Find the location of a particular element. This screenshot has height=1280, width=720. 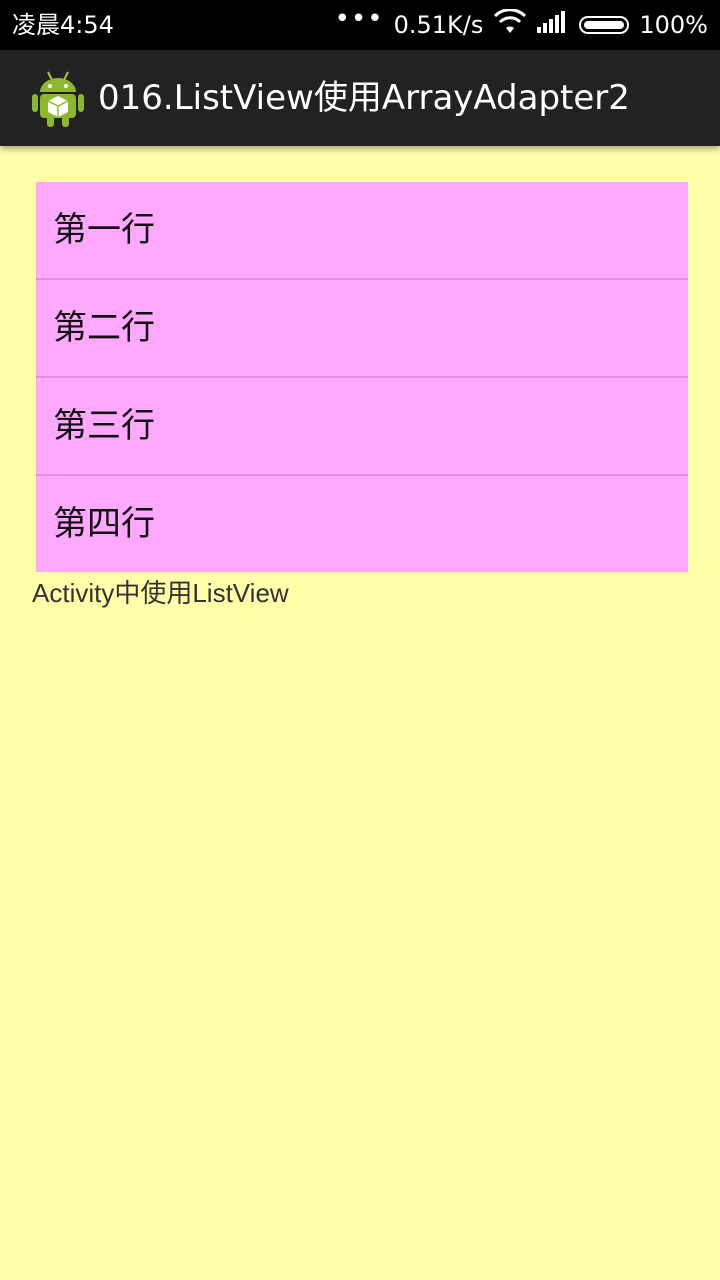

battery-icon is located at coordinates (604, 25).